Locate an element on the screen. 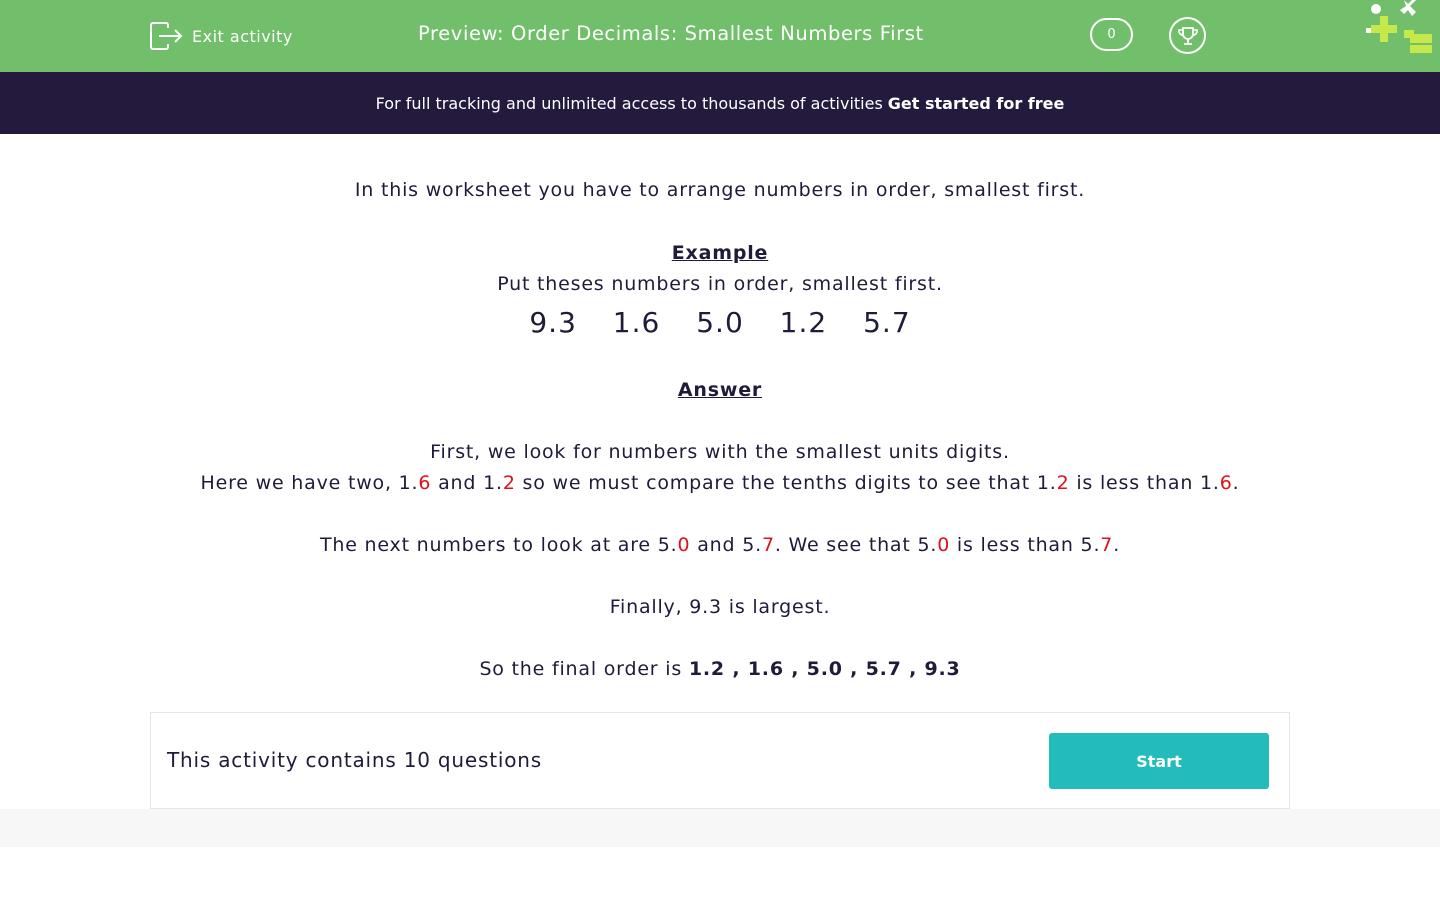 The width and height of the screenshot is (1440, 900). text-segment: and 5. is located at coordinates (726, 545).